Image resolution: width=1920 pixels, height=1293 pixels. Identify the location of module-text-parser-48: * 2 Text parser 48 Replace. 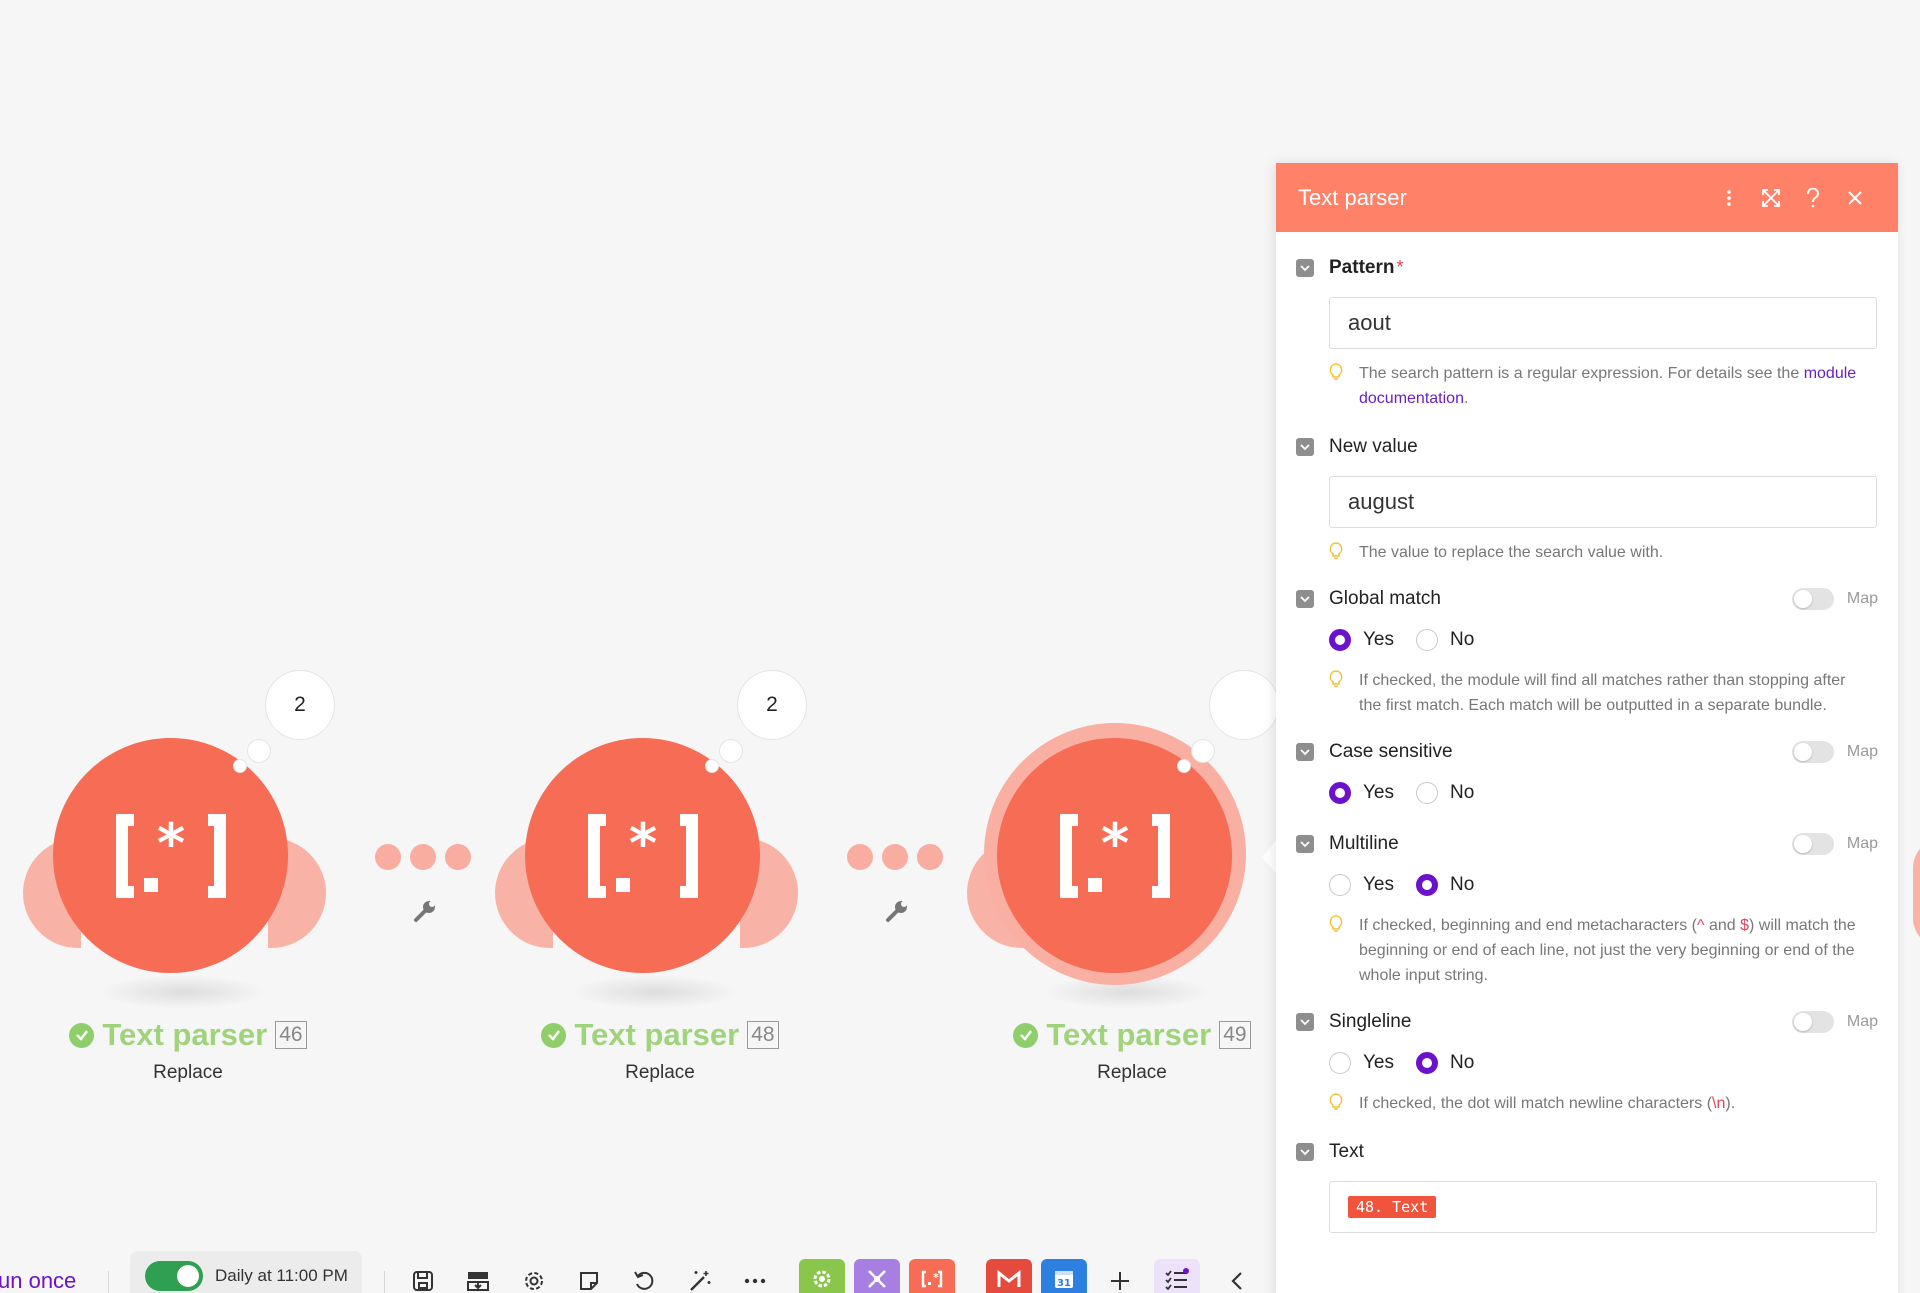
(685, 892).